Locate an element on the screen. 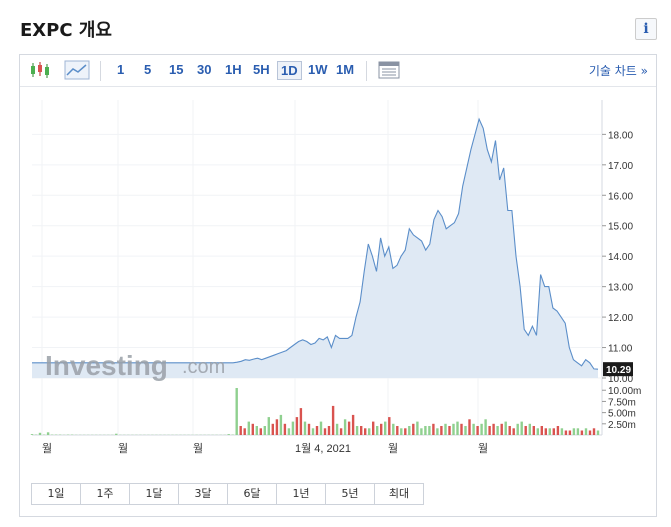  price-tick-label: 12.00 is located at coordinates (620, 318).